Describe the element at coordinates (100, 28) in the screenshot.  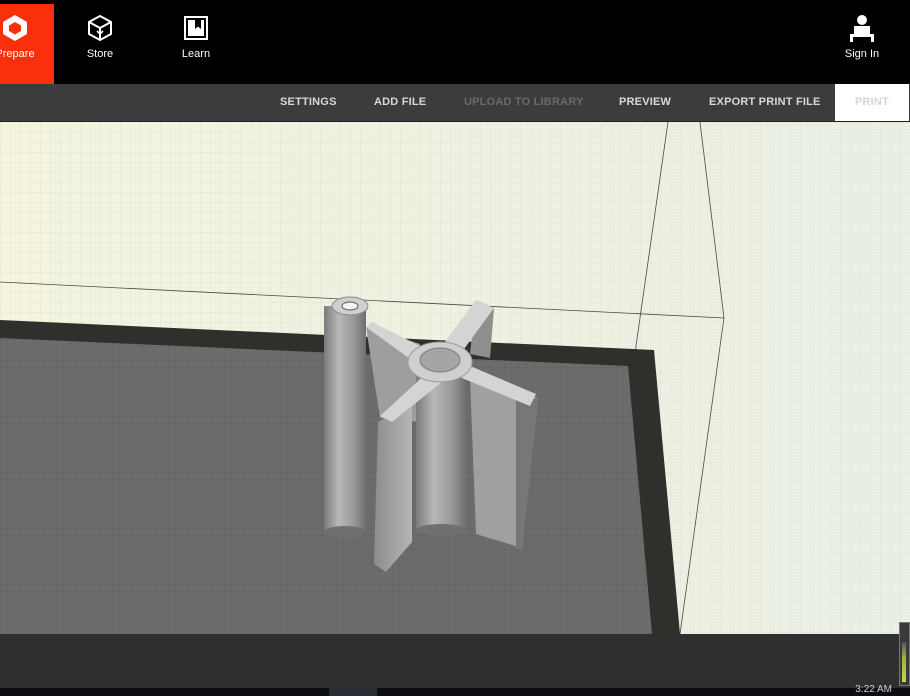
I see `store-box-icon` at that location.